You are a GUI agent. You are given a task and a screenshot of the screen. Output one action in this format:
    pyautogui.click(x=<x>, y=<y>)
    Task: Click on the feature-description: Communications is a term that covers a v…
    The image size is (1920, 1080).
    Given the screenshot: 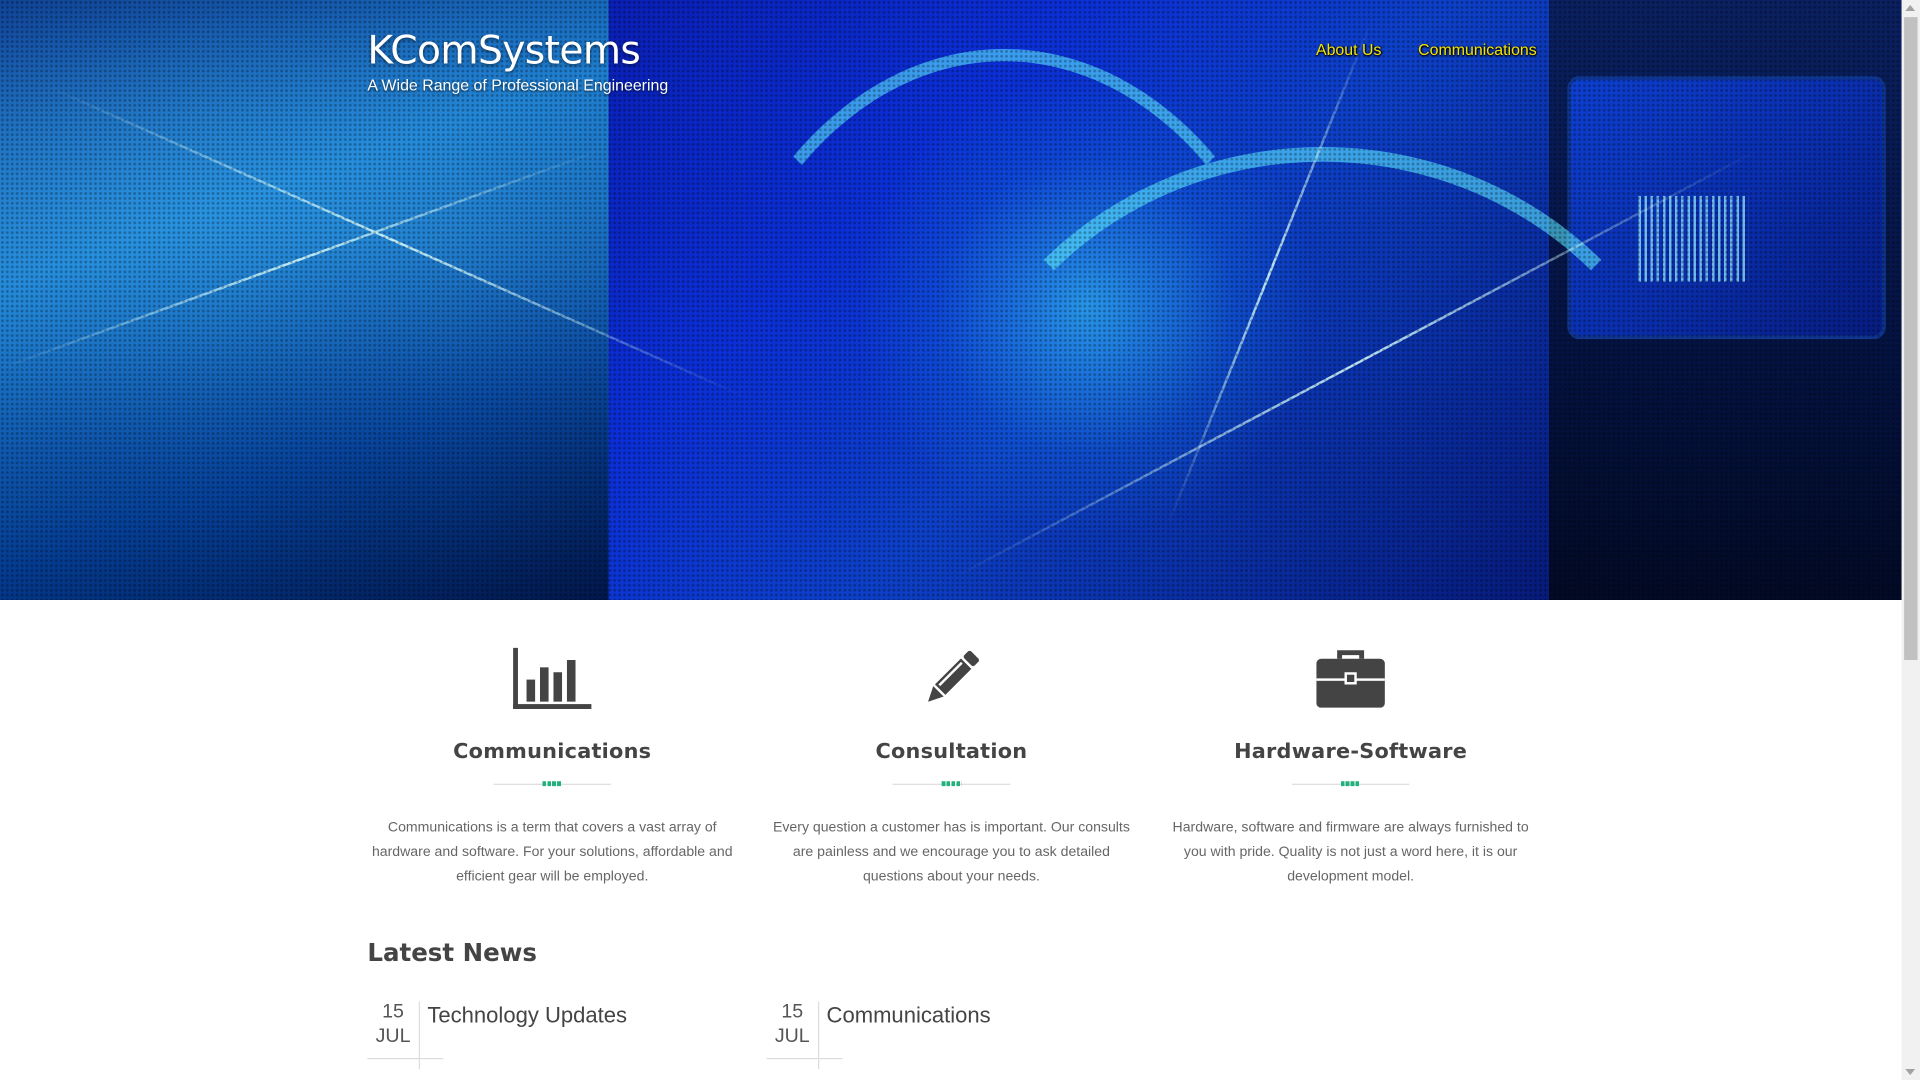 What is the action you would take?
    pyautogui.click(x=552, y=852)
    